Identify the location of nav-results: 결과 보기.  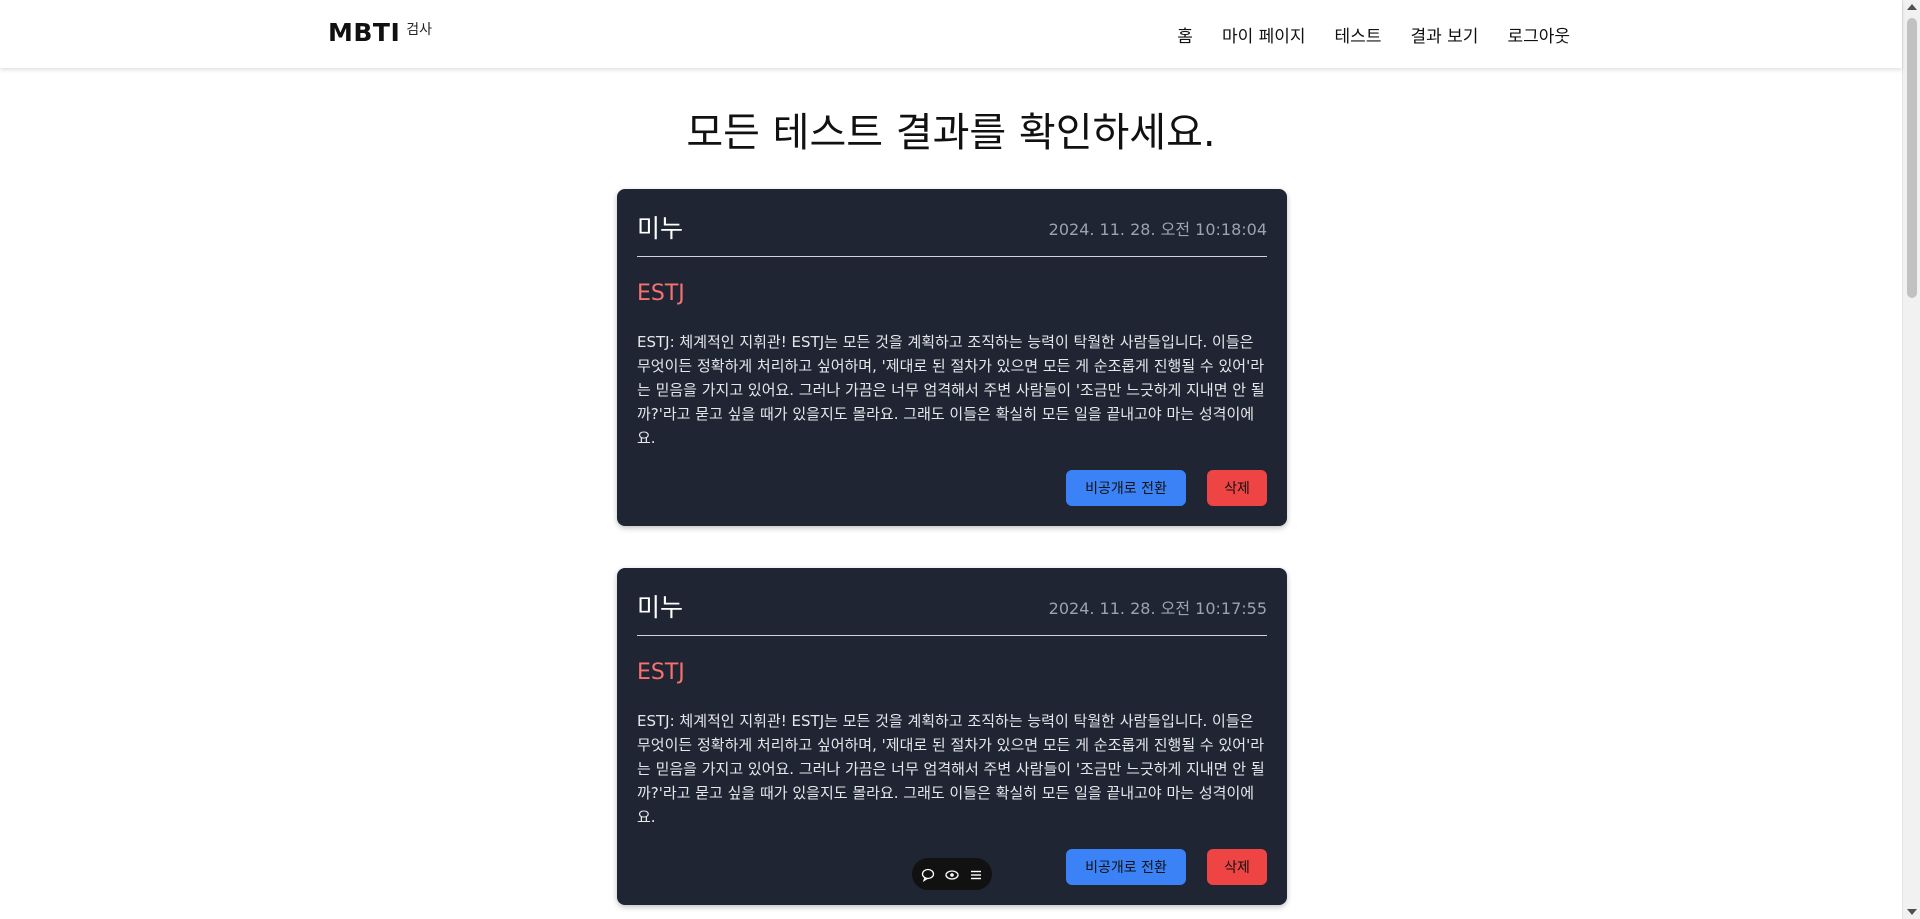
(1444, 34).